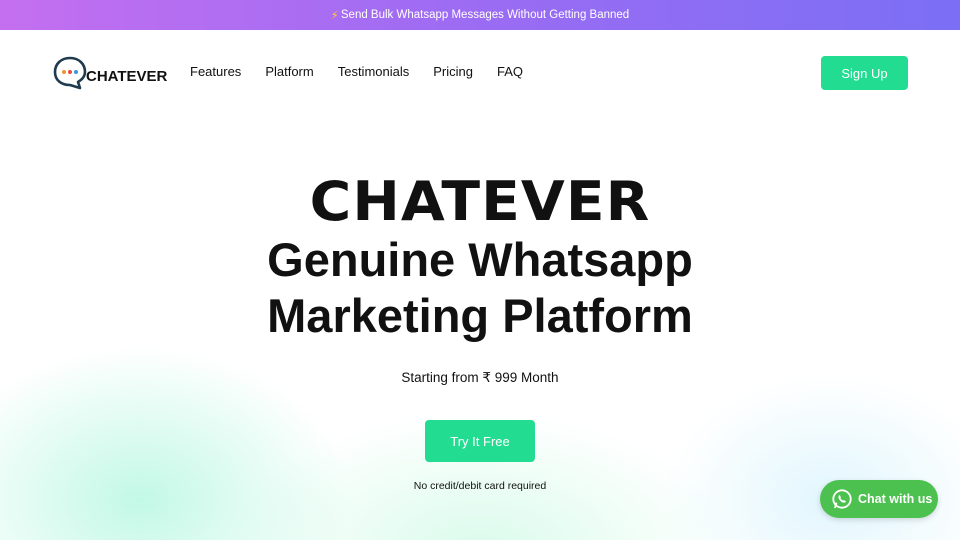  I want to click on chat-with-us-button: Chat with us, so click(879, 499).